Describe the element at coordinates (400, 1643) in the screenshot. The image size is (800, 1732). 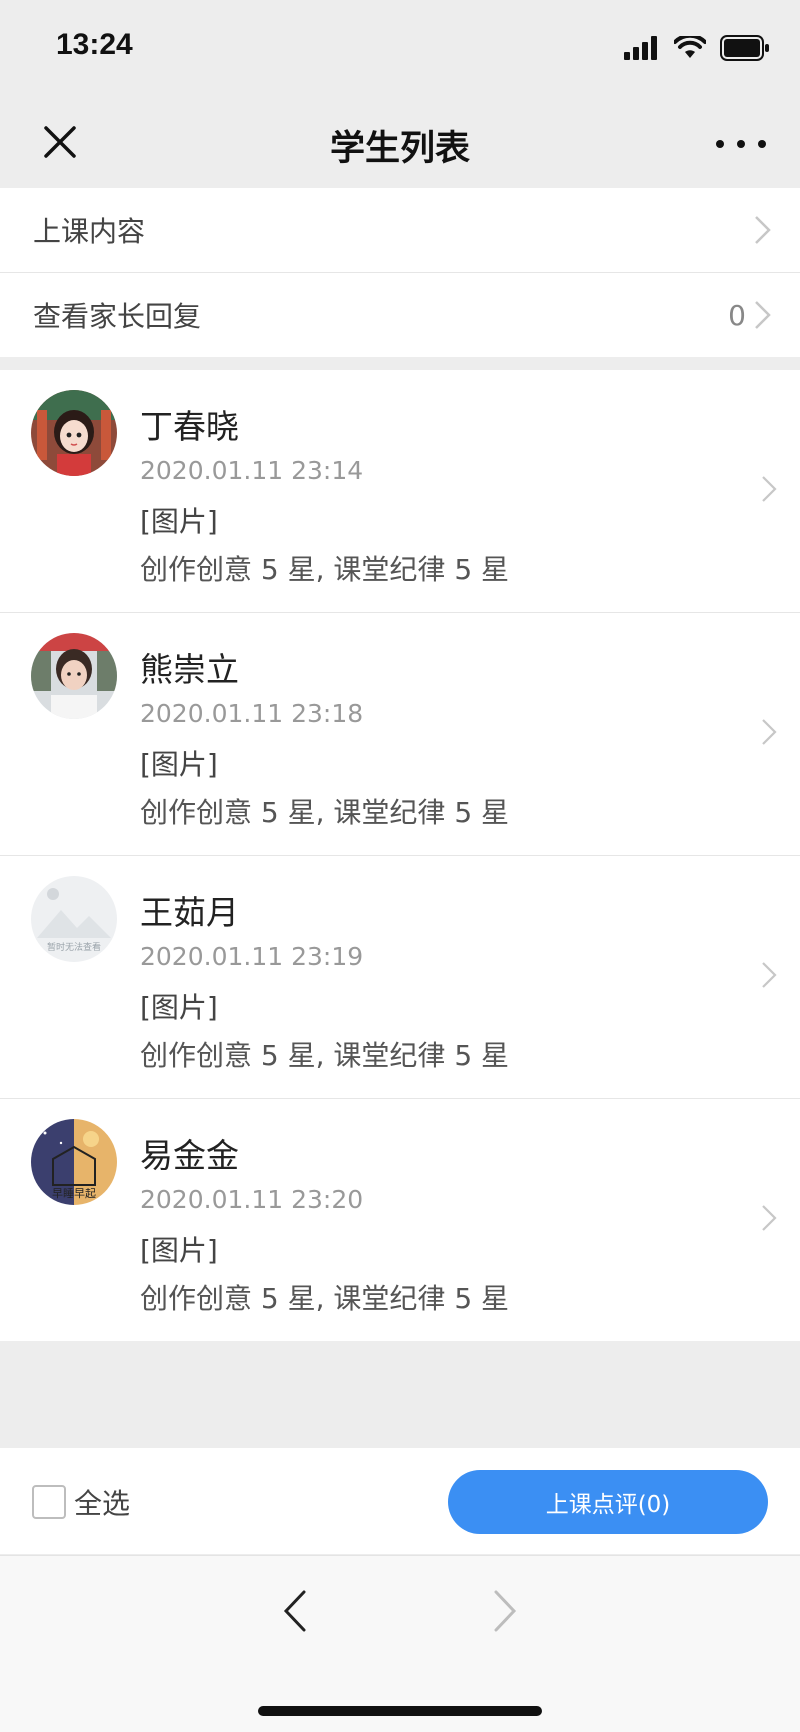
I see `browser-nav-bar` at that location.